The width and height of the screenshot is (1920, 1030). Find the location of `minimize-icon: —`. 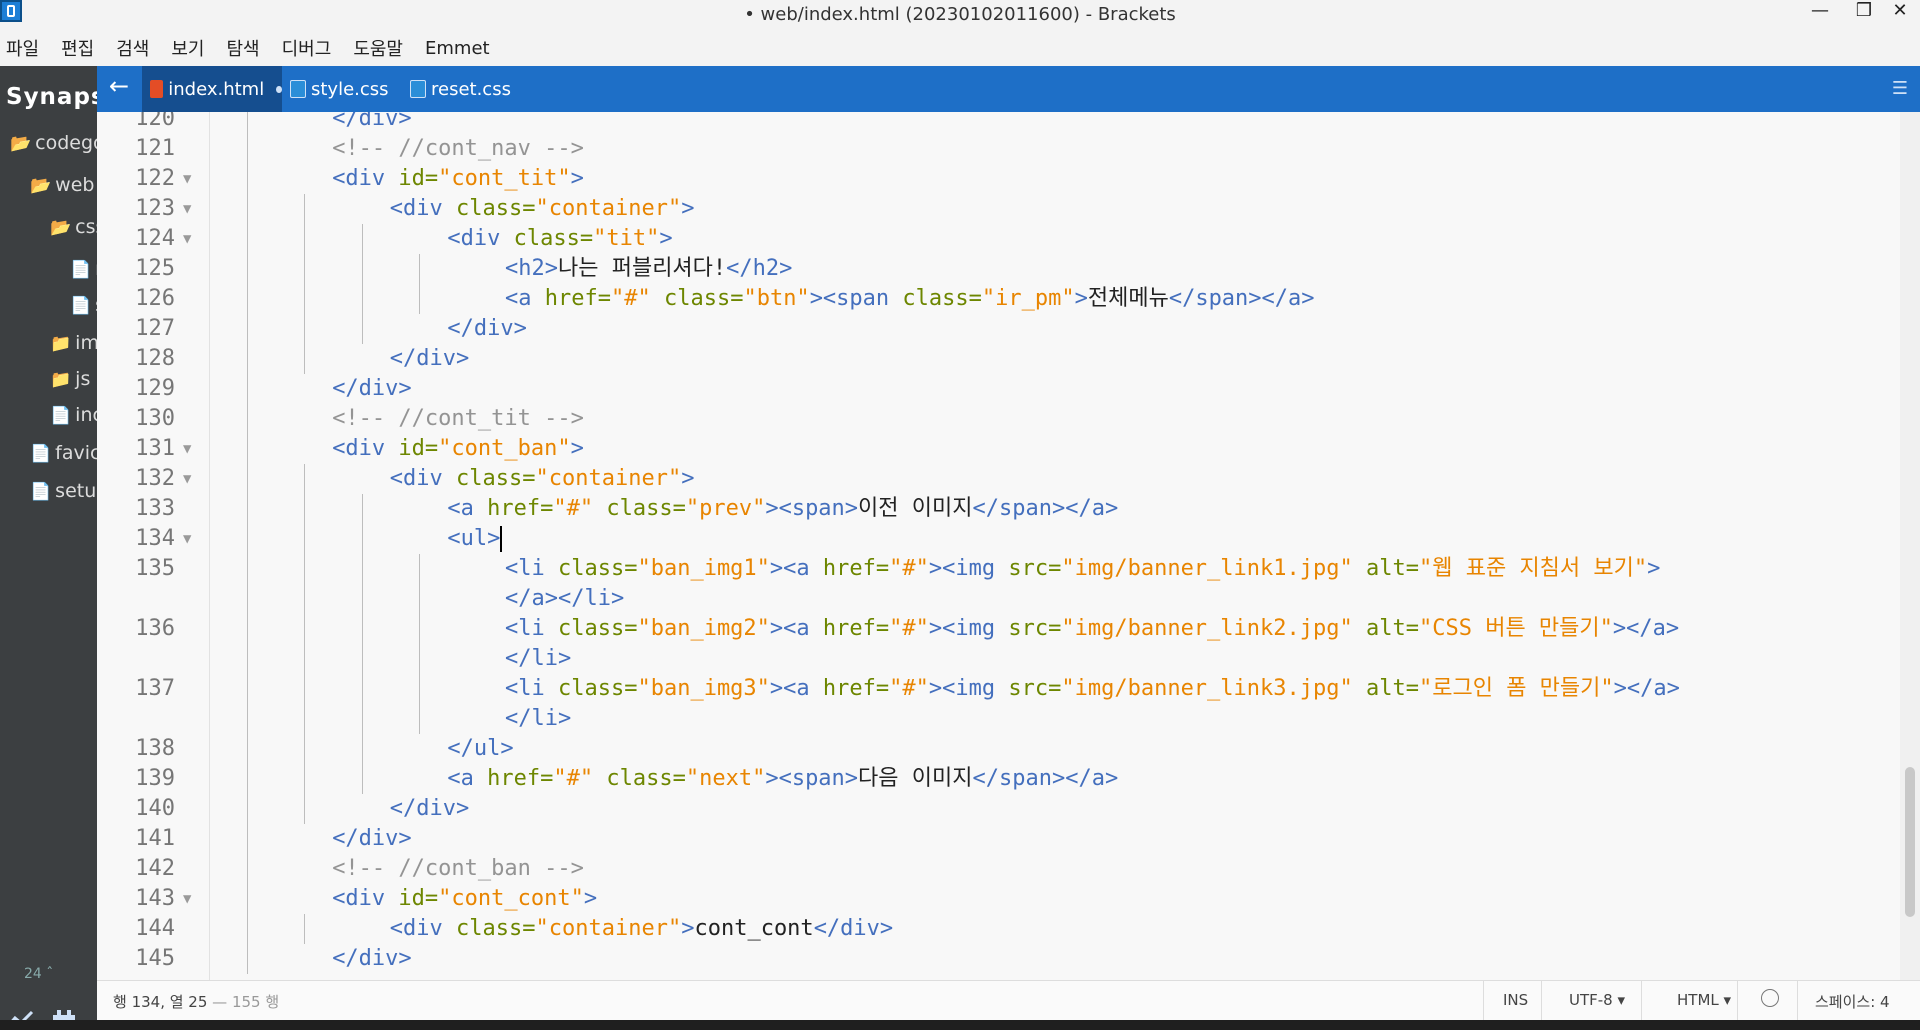

minimize-icon: — is located at coordinates (1820, 13).